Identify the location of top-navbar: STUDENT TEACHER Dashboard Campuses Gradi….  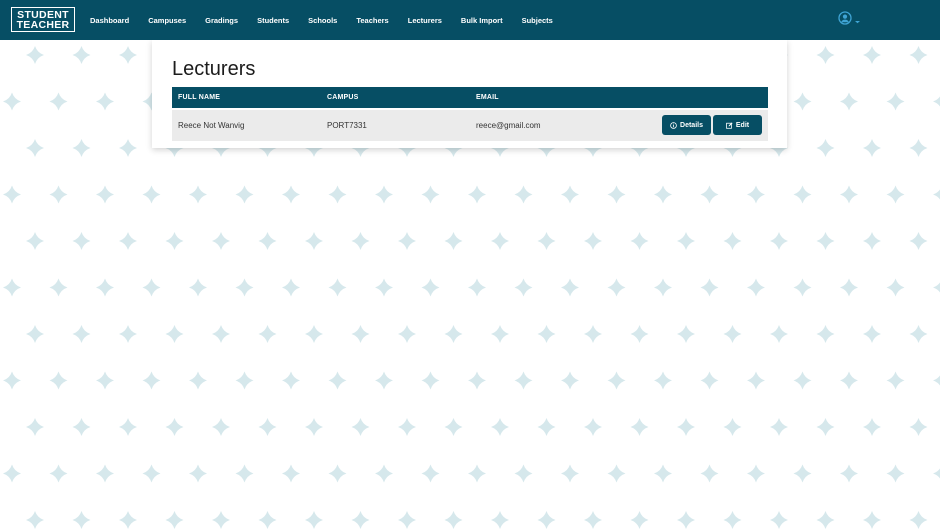
(470, 20).